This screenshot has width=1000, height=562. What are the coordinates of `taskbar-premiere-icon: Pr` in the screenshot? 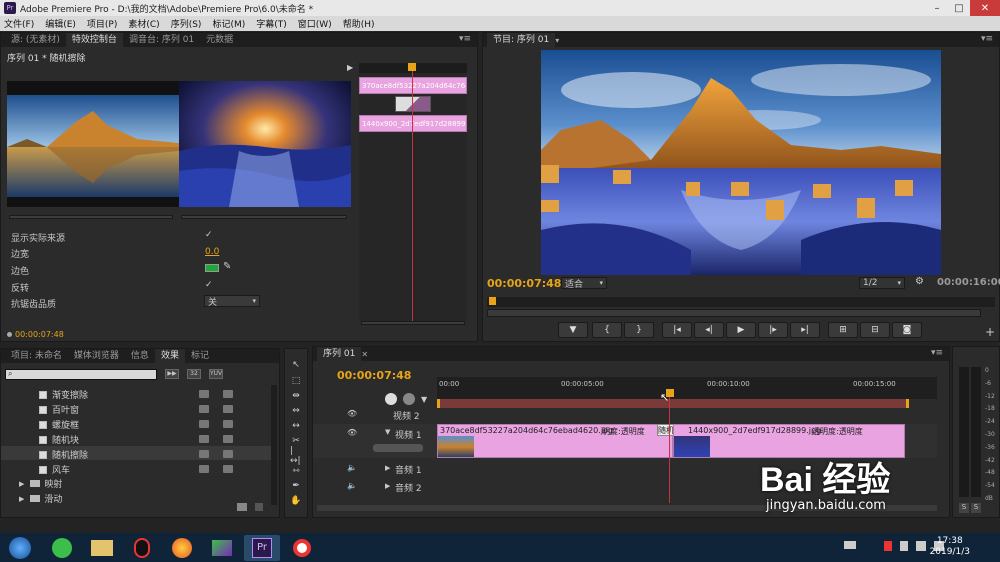 It's located at (262, 547).